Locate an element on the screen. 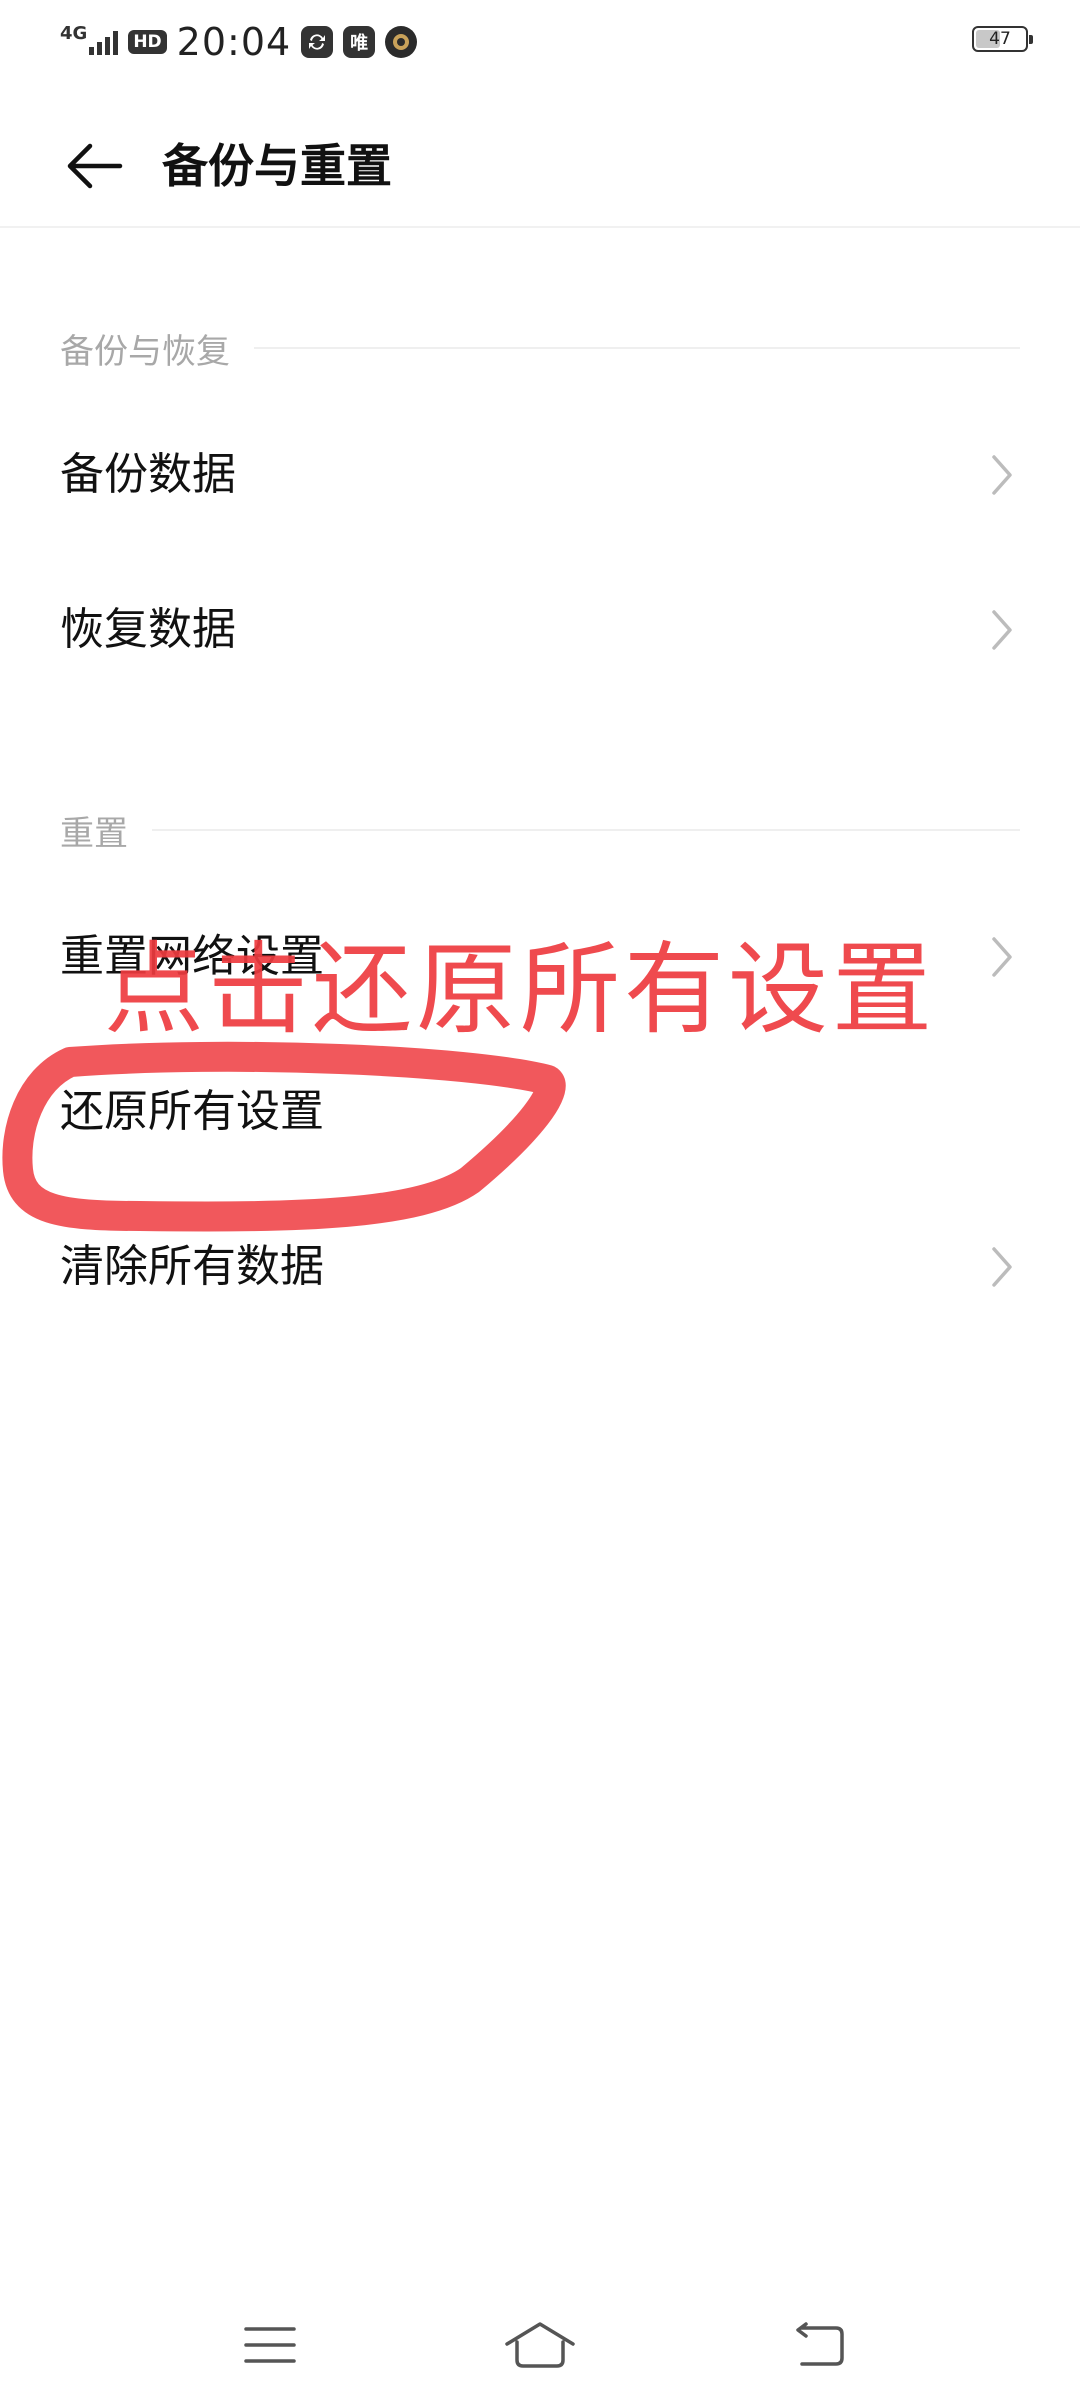 This screenshot has width=1080, height=2408. app-icon-wei: 唯 is located at coordinates (359, 42).